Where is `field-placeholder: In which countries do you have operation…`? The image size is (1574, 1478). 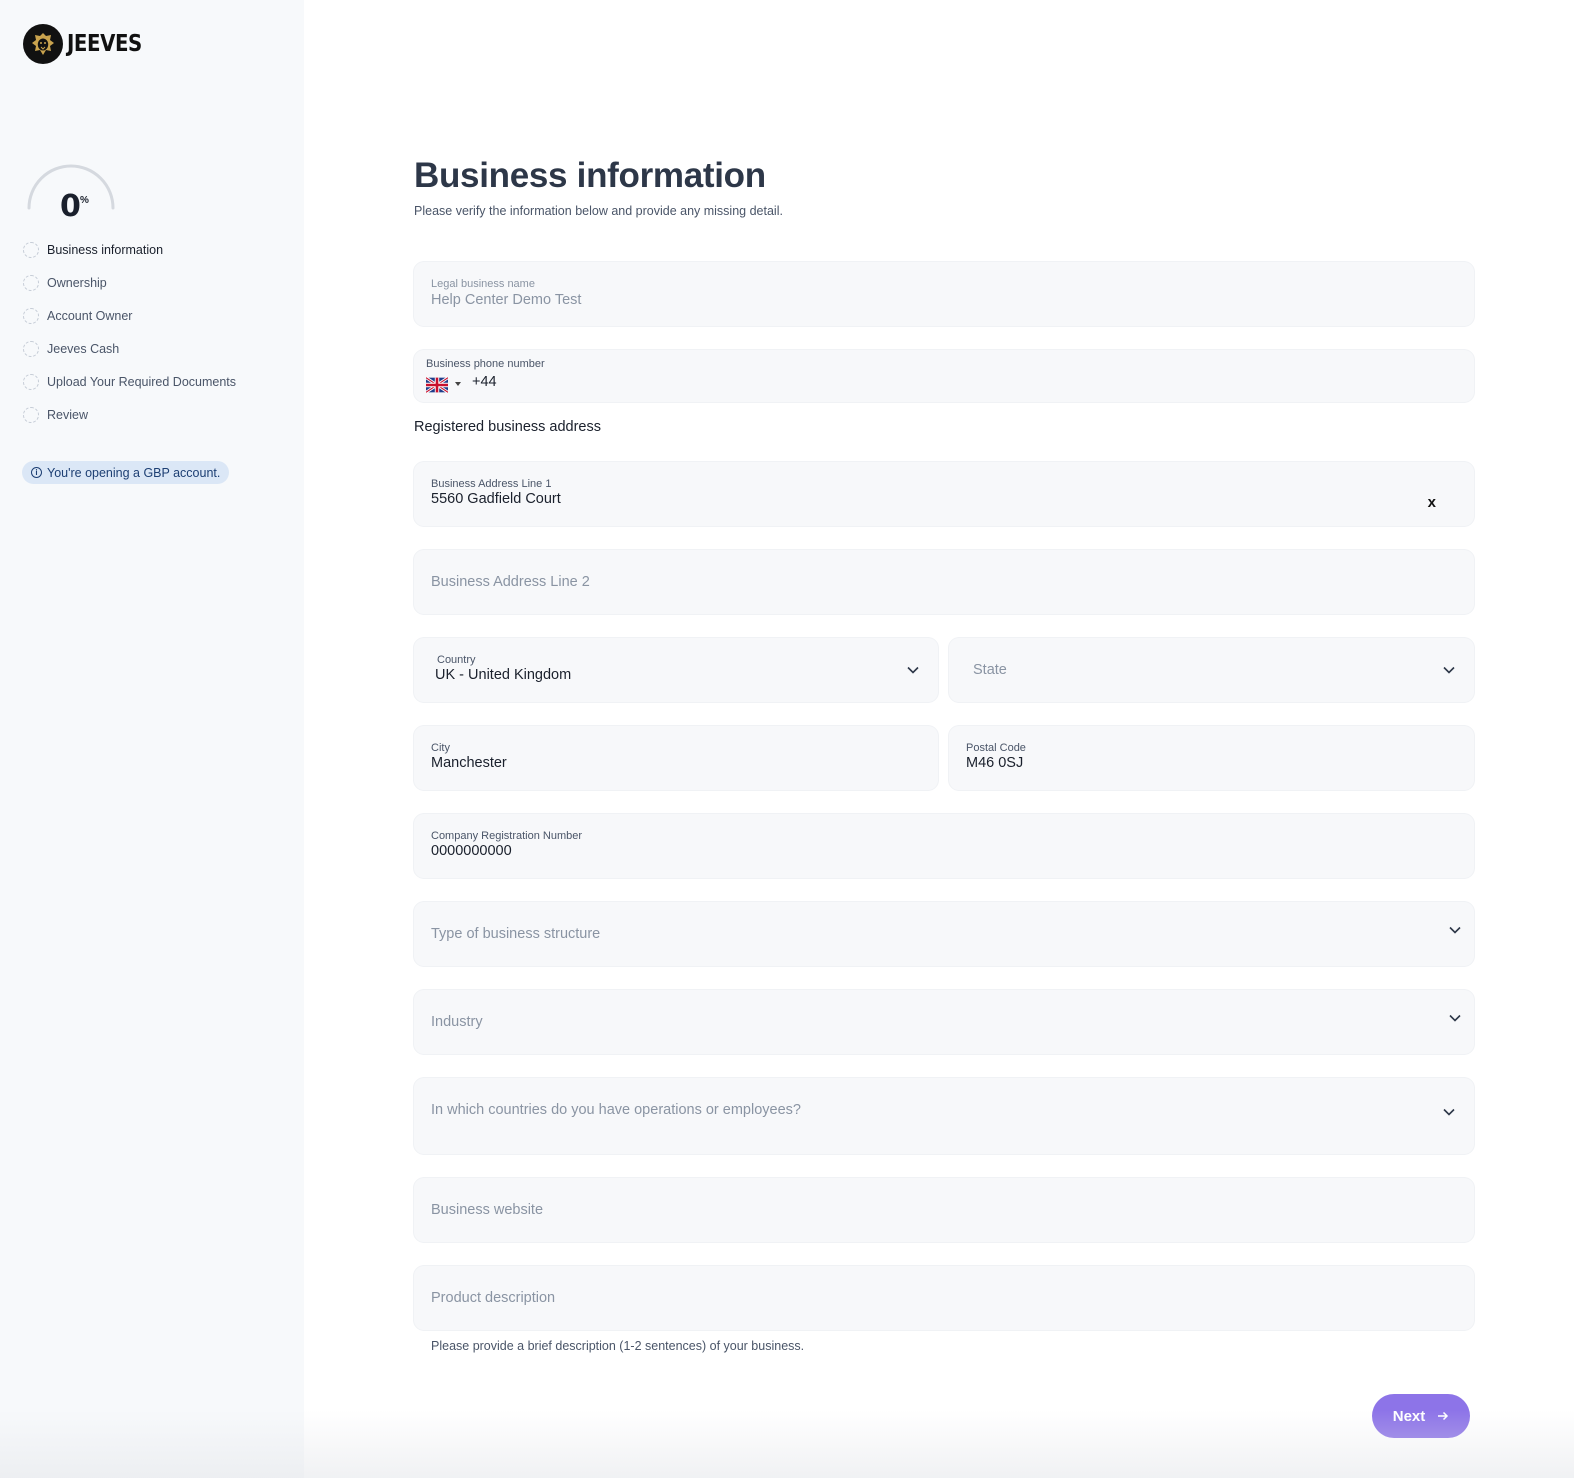 field-placeholder: In which countries do you have operation… is located at coordinates (616, 1110).